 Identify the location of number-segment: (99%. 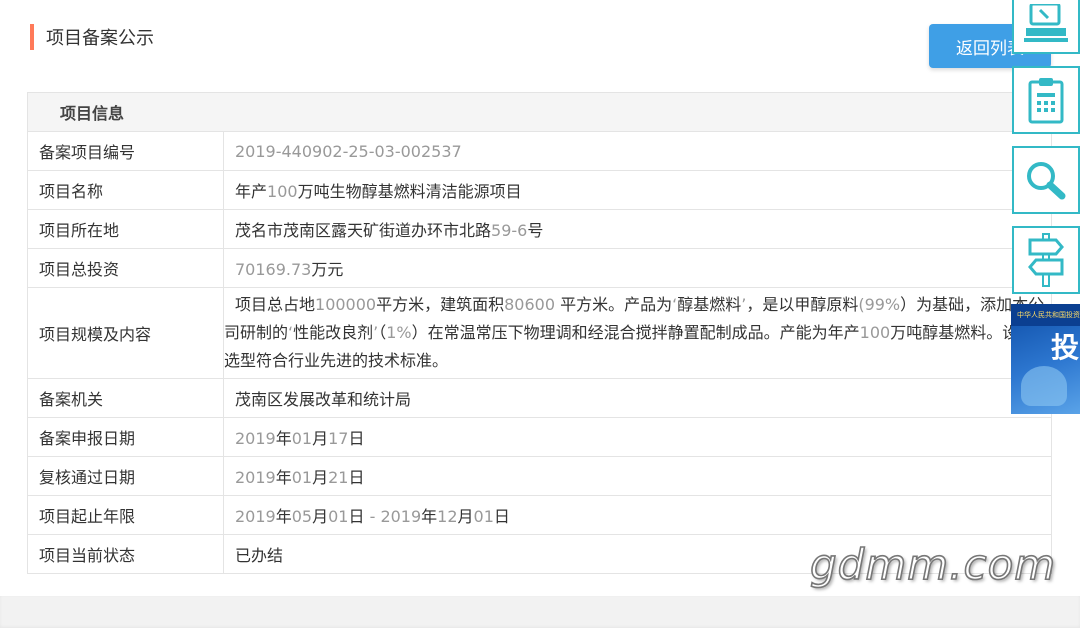
(879, 304).